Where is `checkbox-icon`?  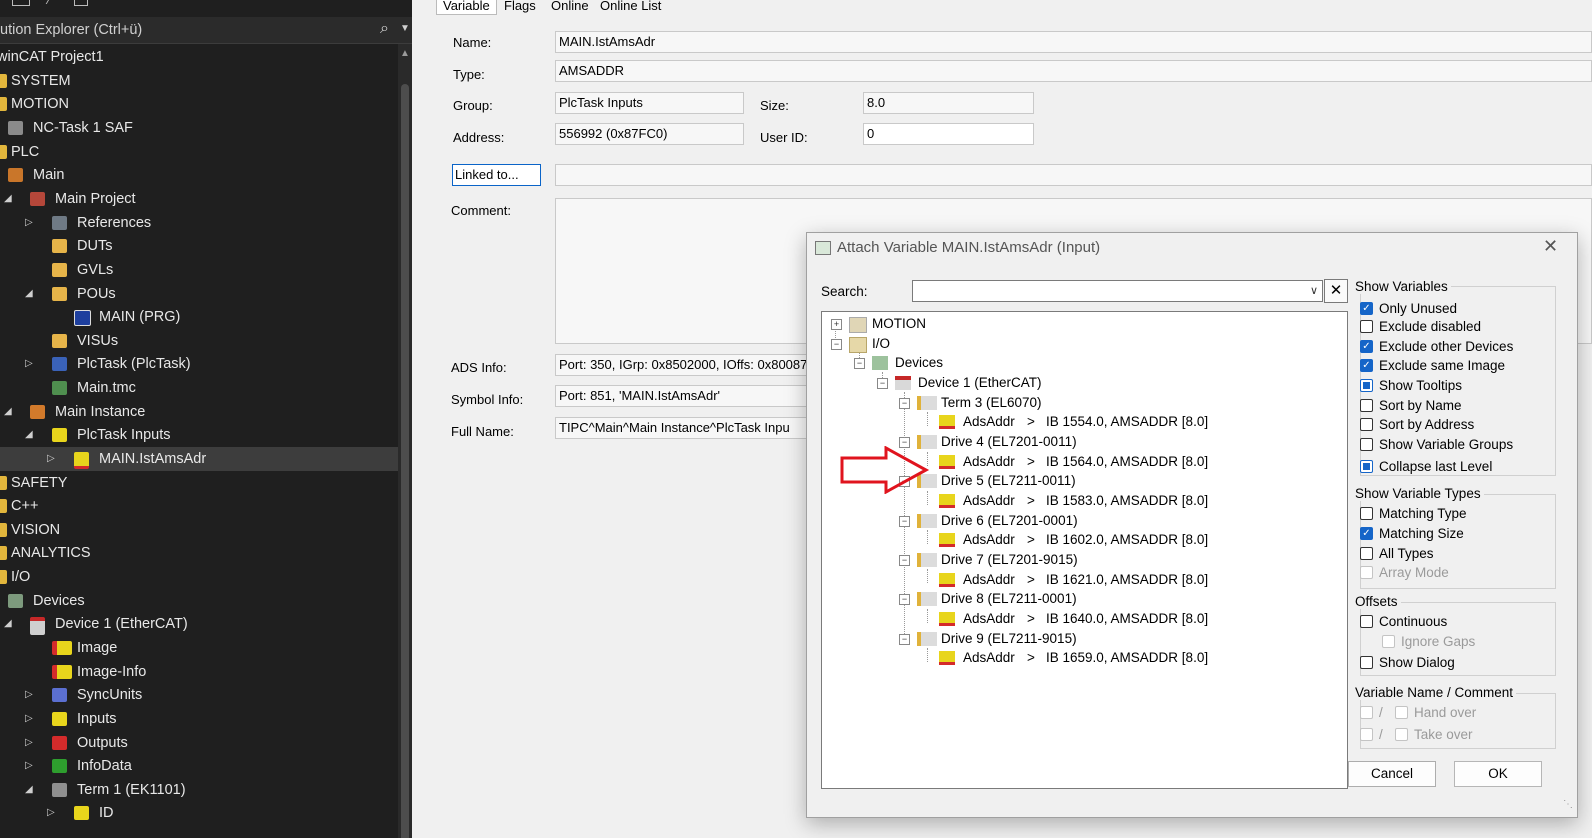 checkbox-icon is located at coordinates (1366, 734).